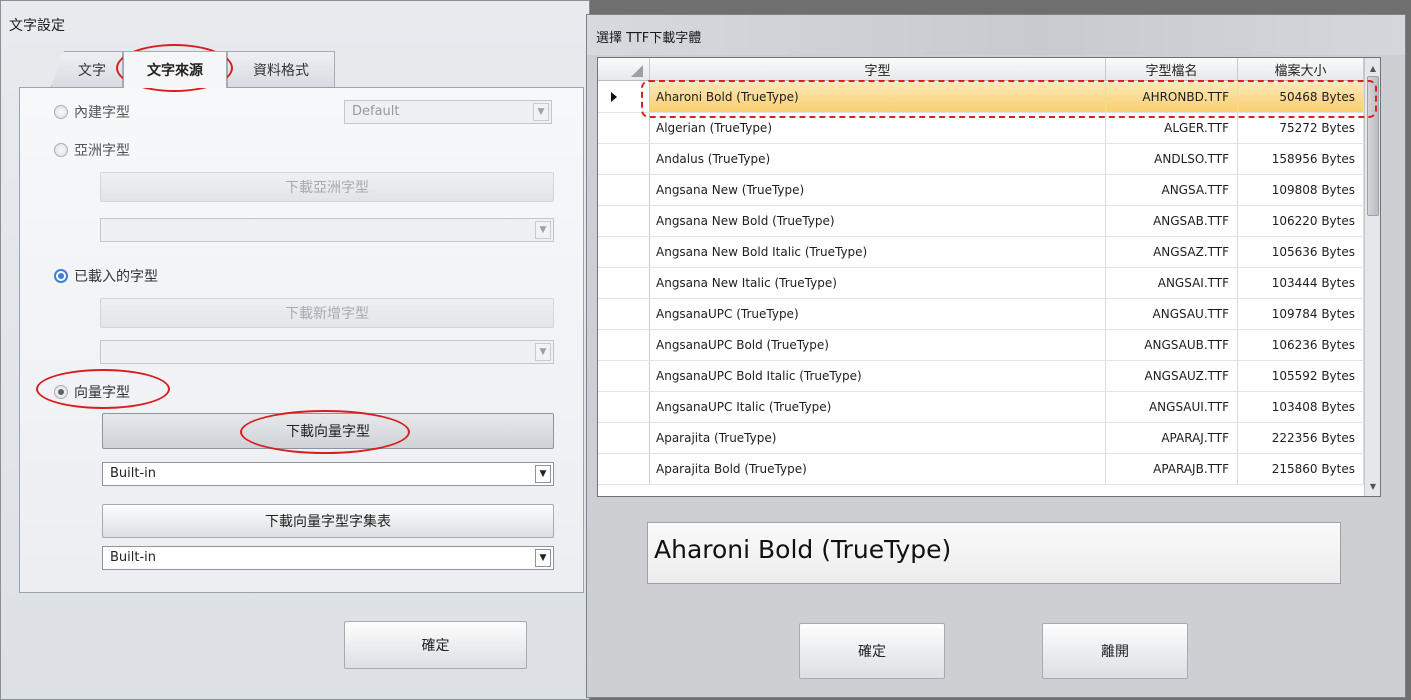 The image size is (1411, 700). What do you see at coordinates (175, 69) in the screenshot?
I see `tab-text-source: 文字來源` at bounding box center [175, 69].